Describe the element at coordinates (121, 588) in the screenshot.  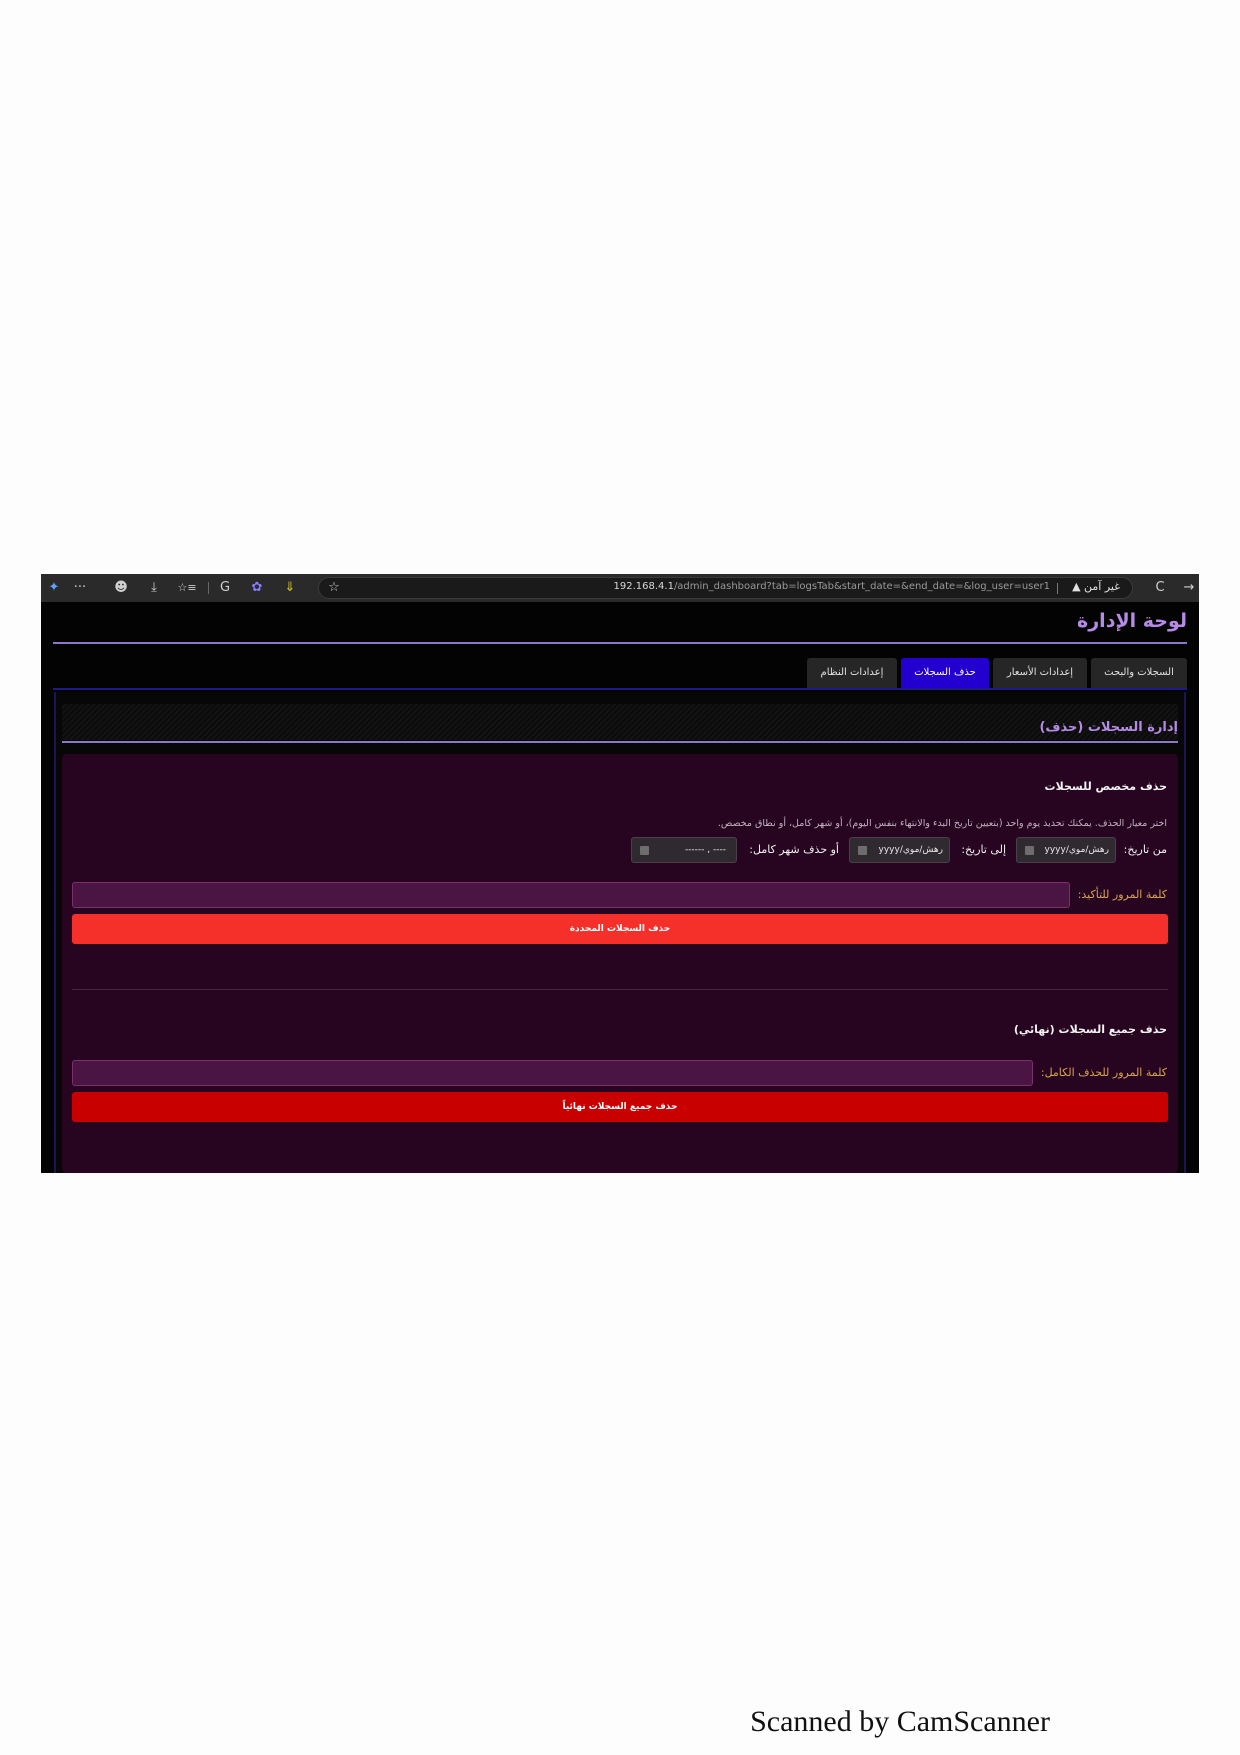
I see `profile-avatar-icon: ☻` at that location.